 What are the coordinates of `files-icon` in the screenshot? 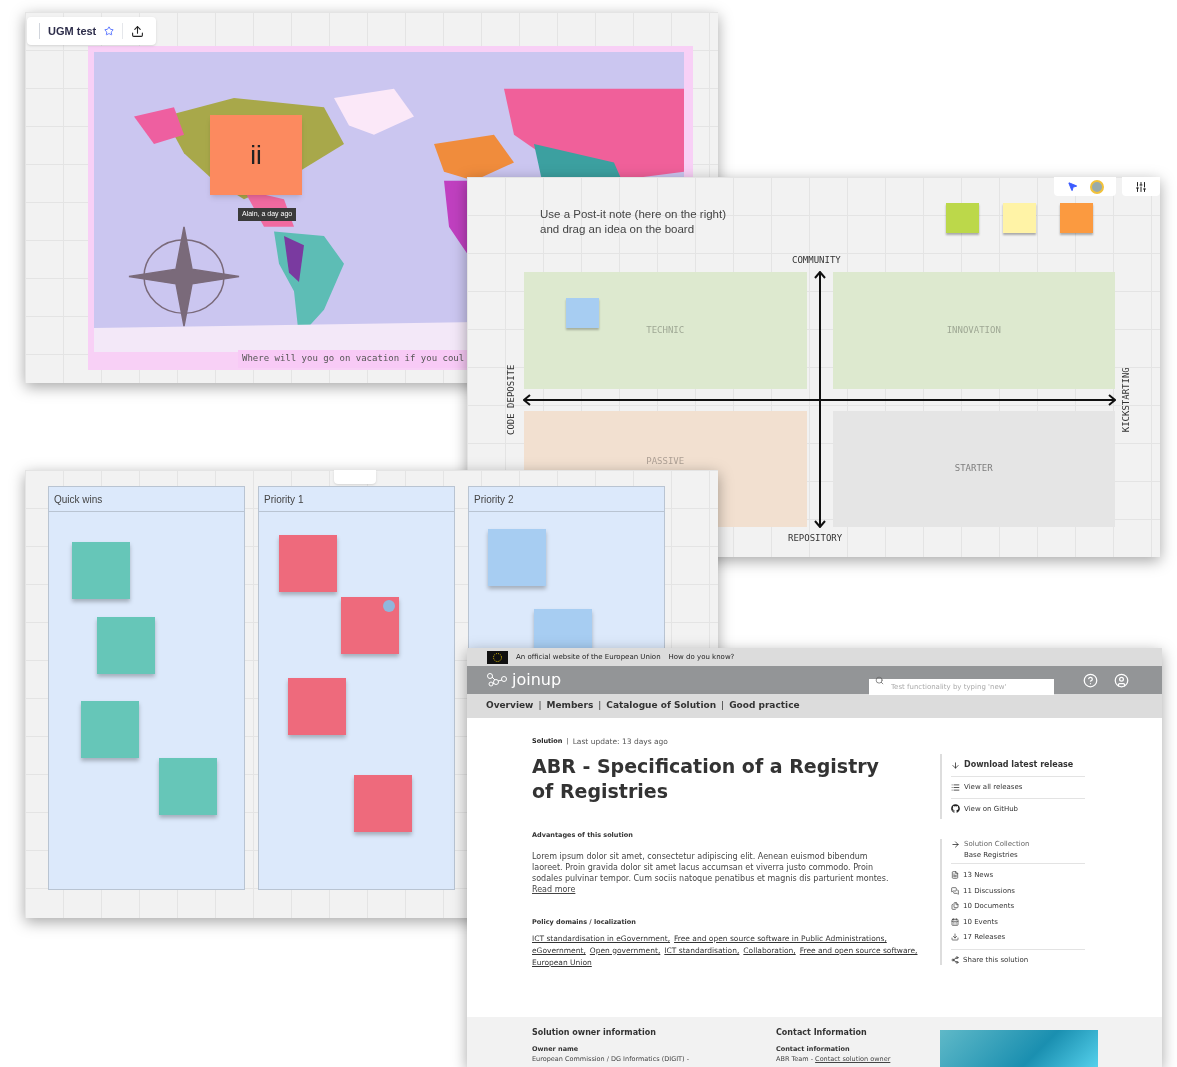 It's located at (955, 906).